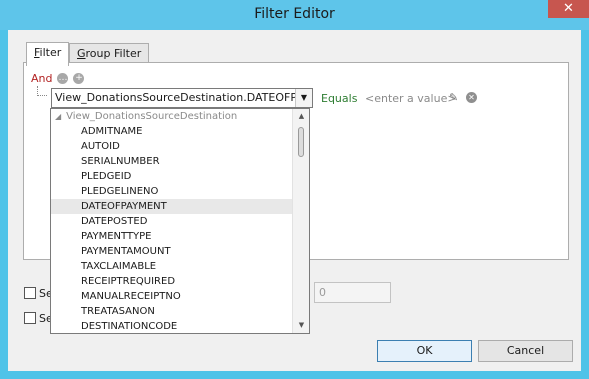  I want to click on tab-filter: Filter, so click(48, 54).